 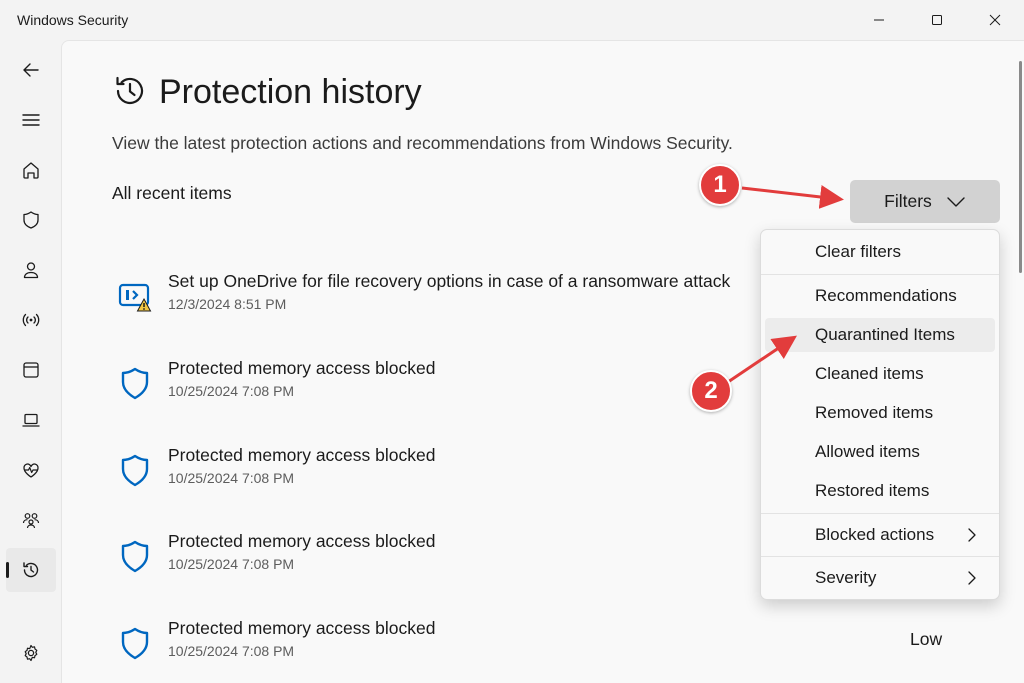 What do you see at coordinates (926, 639) in the screenshot?
I see `severity-value: Low` at bounding box center [926, 639].